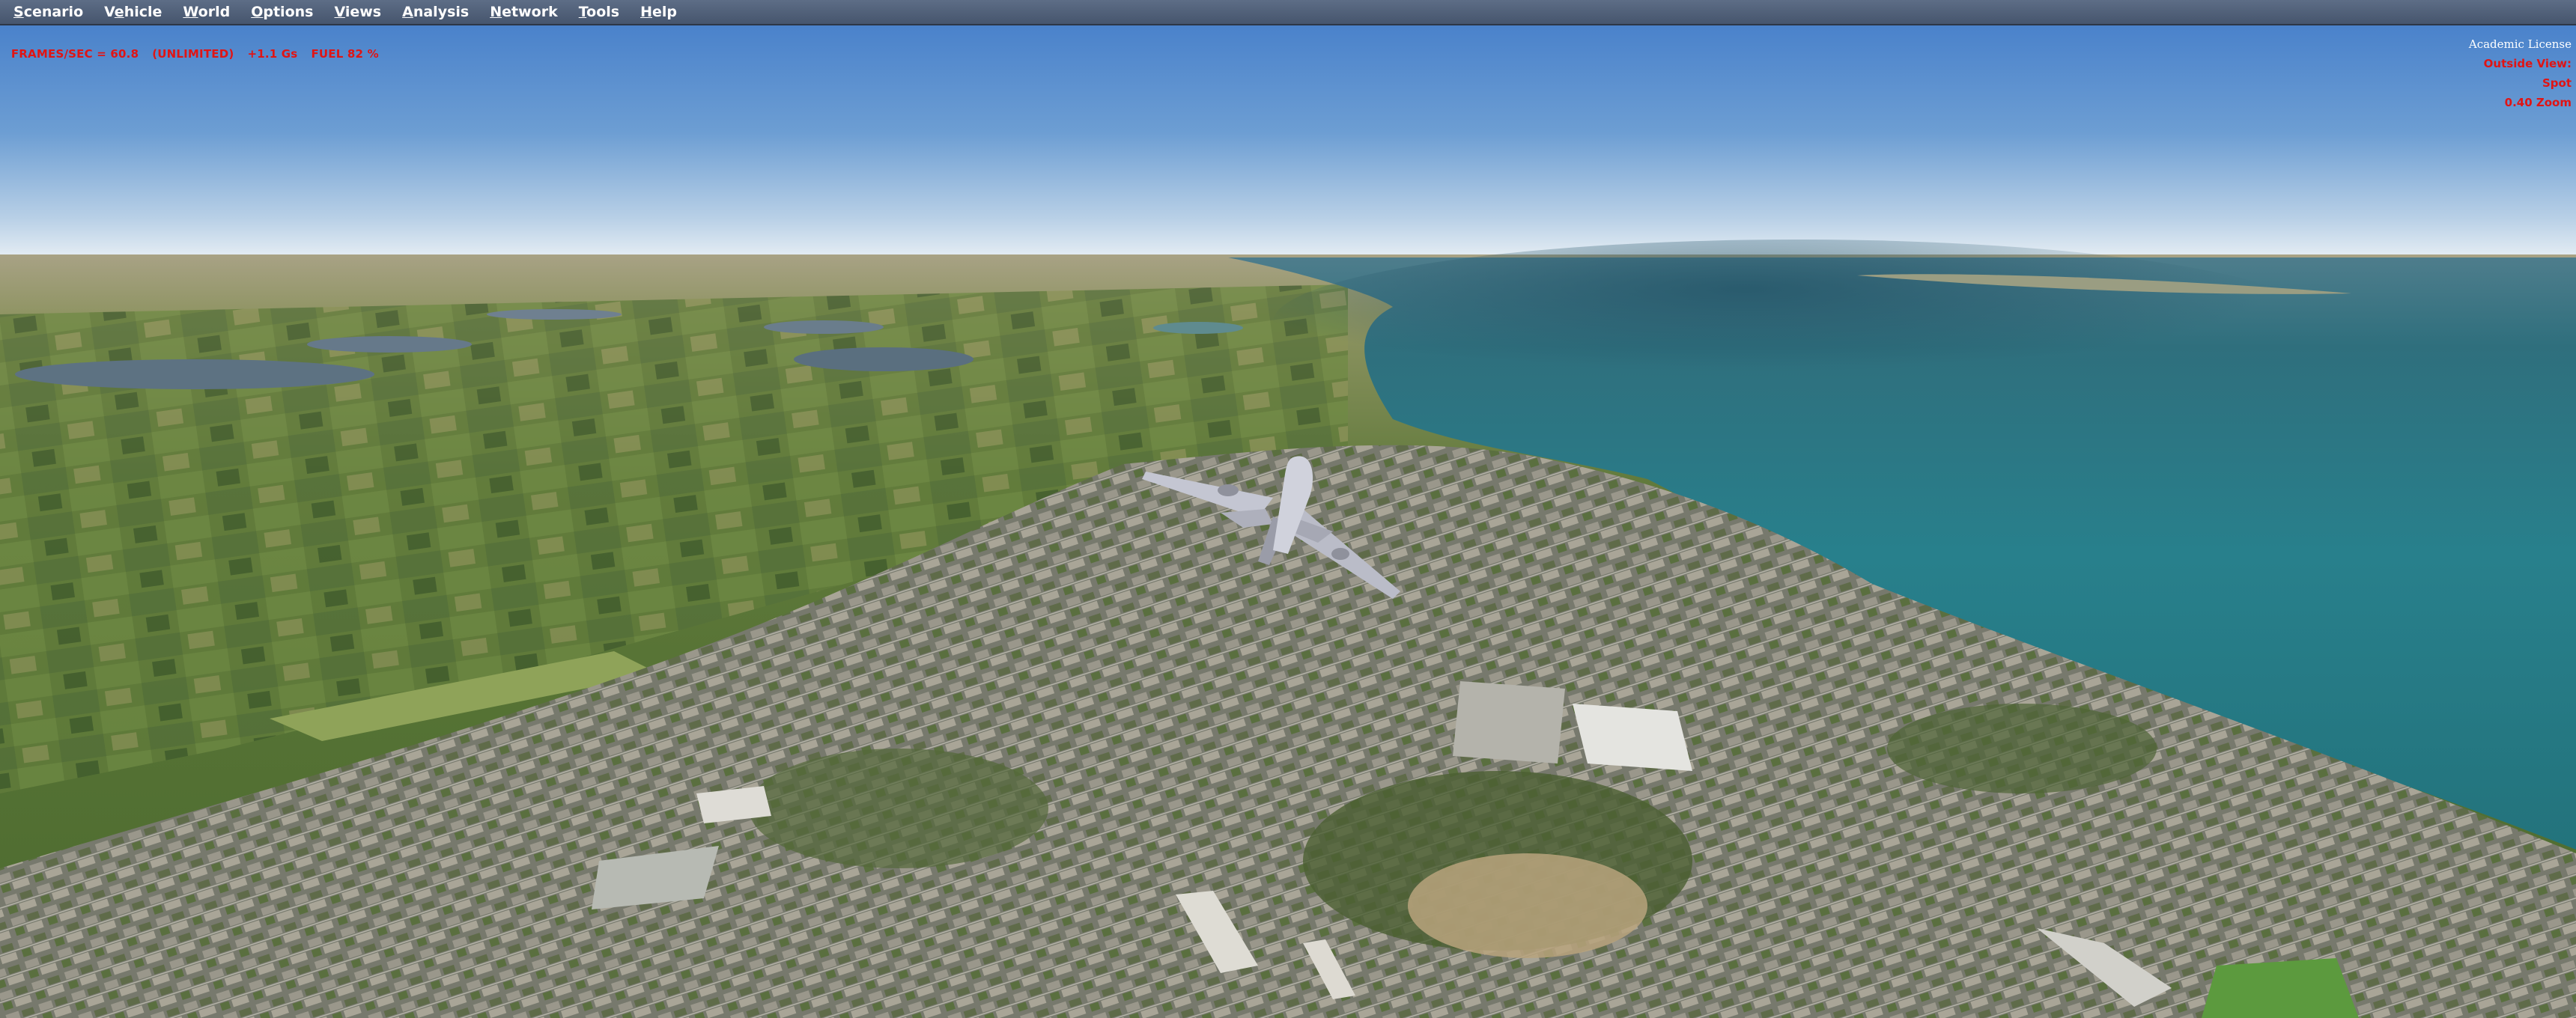 The width and height of the screenshot is (2576, 1018). I want to click on g-load: +1.1 Gs, so click(272, 54).